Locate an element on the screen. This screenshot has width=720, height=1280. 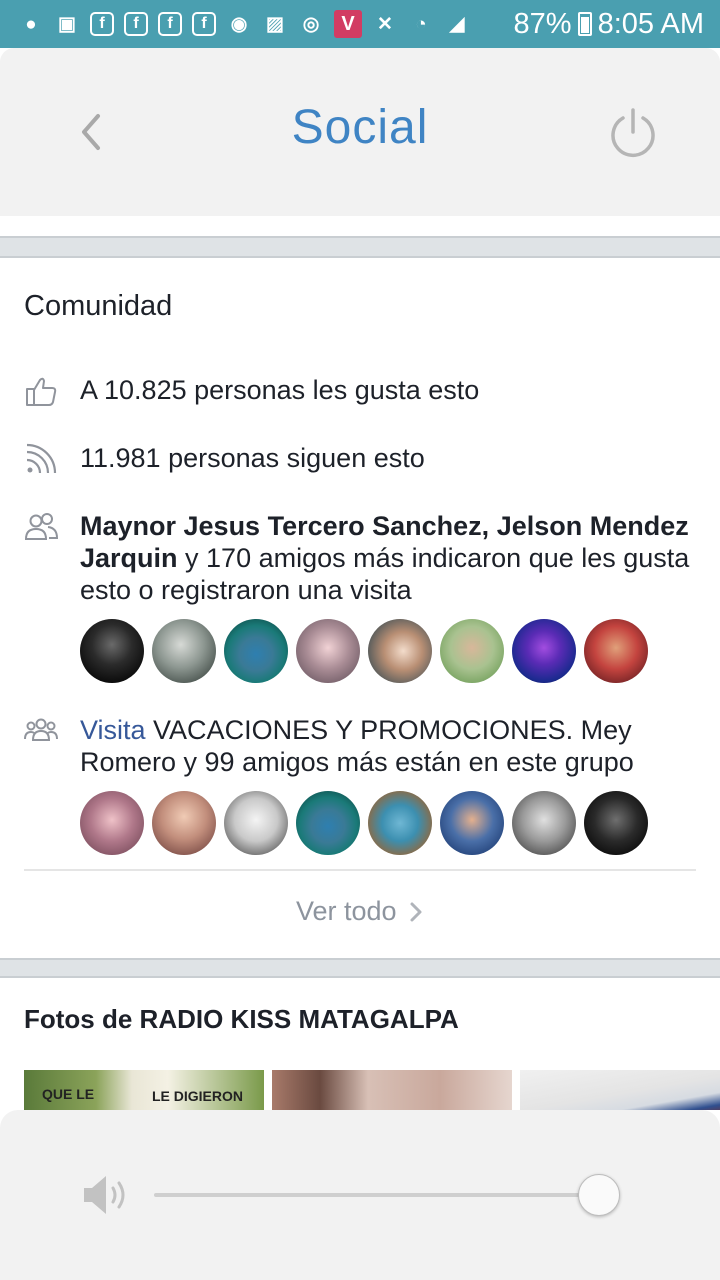
power-icon is located at coordinates (633, 133).